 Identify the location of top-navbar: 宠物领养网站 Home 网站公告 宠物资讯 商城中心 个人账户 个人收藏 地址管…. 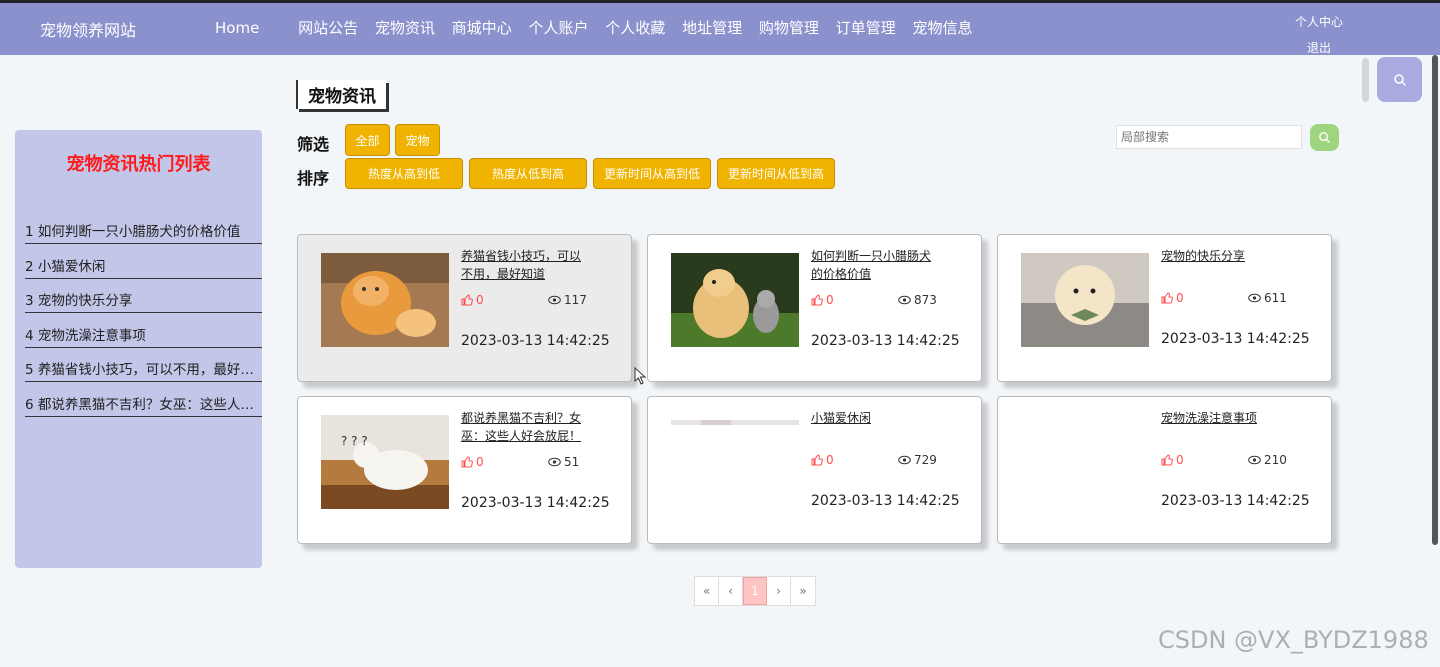
(720, 27).